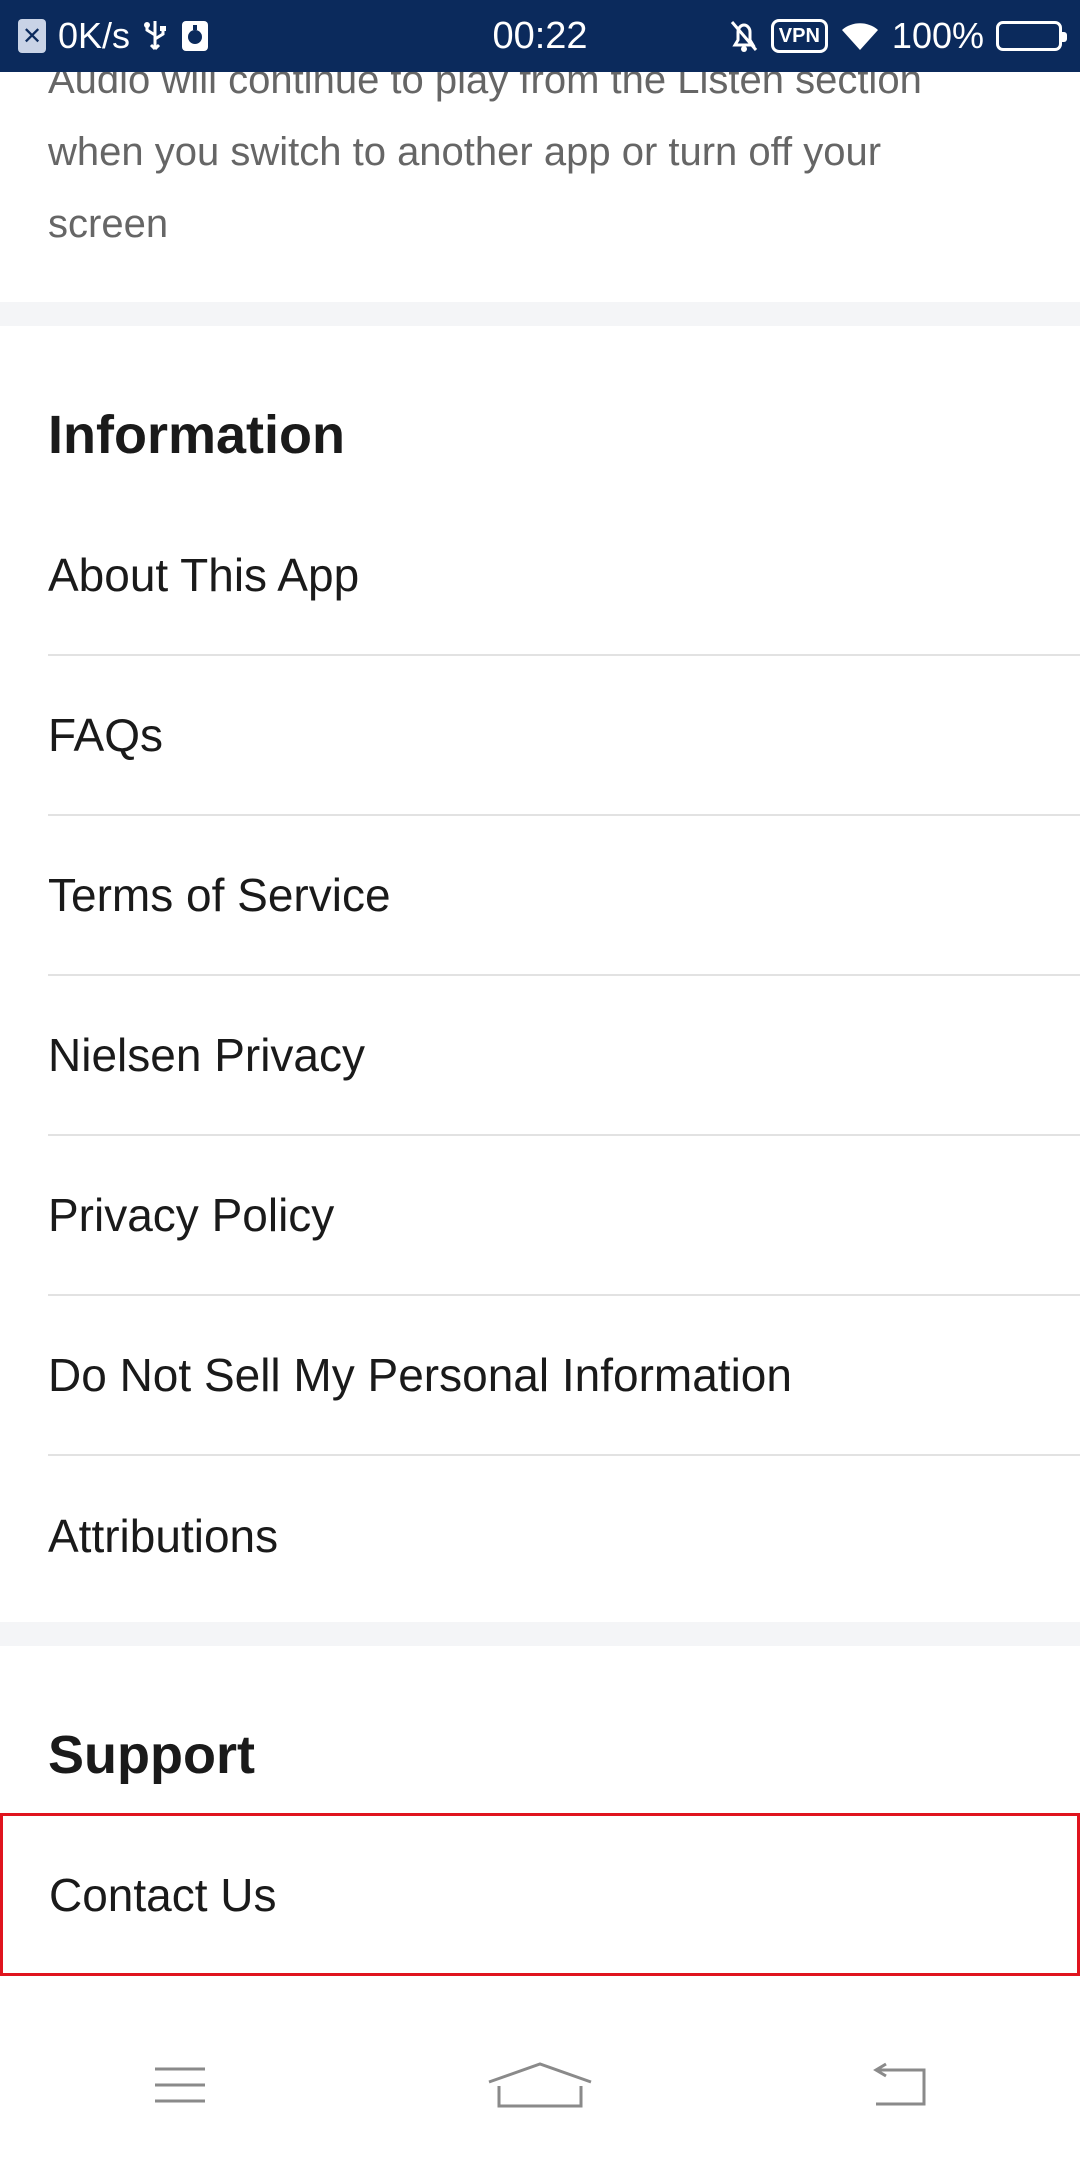 The image size is (1080, 2160). Describe the element at coordinates (564, 1536) in the screenshot. I see `menu-item-attributions: Attributions` at that location.